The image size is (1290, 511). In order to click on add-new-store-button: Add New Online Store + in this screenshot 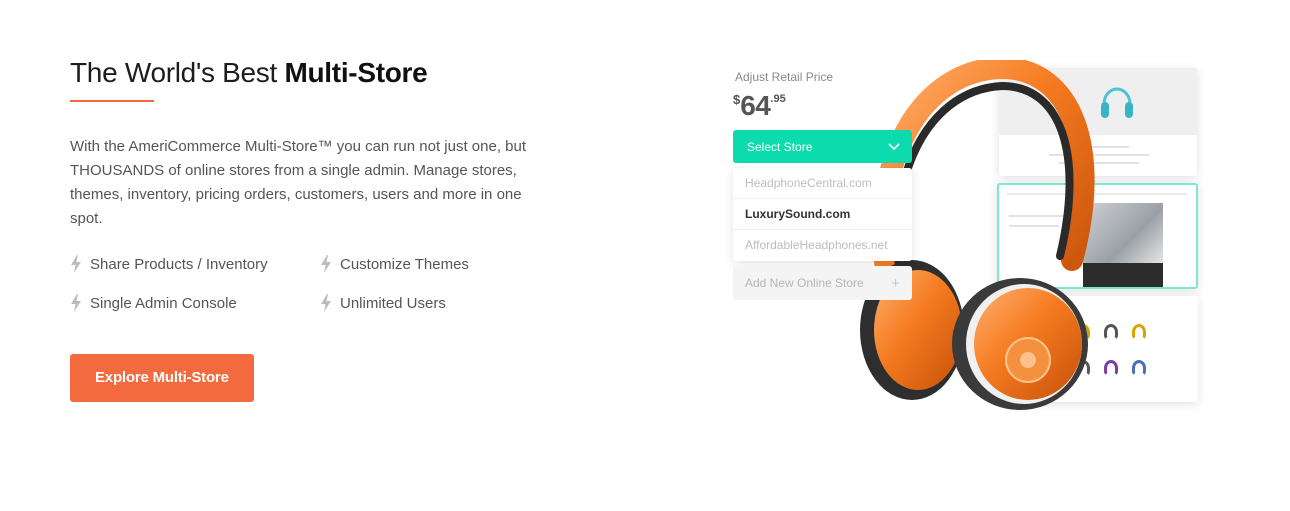, I will do `click(822, 283)`.